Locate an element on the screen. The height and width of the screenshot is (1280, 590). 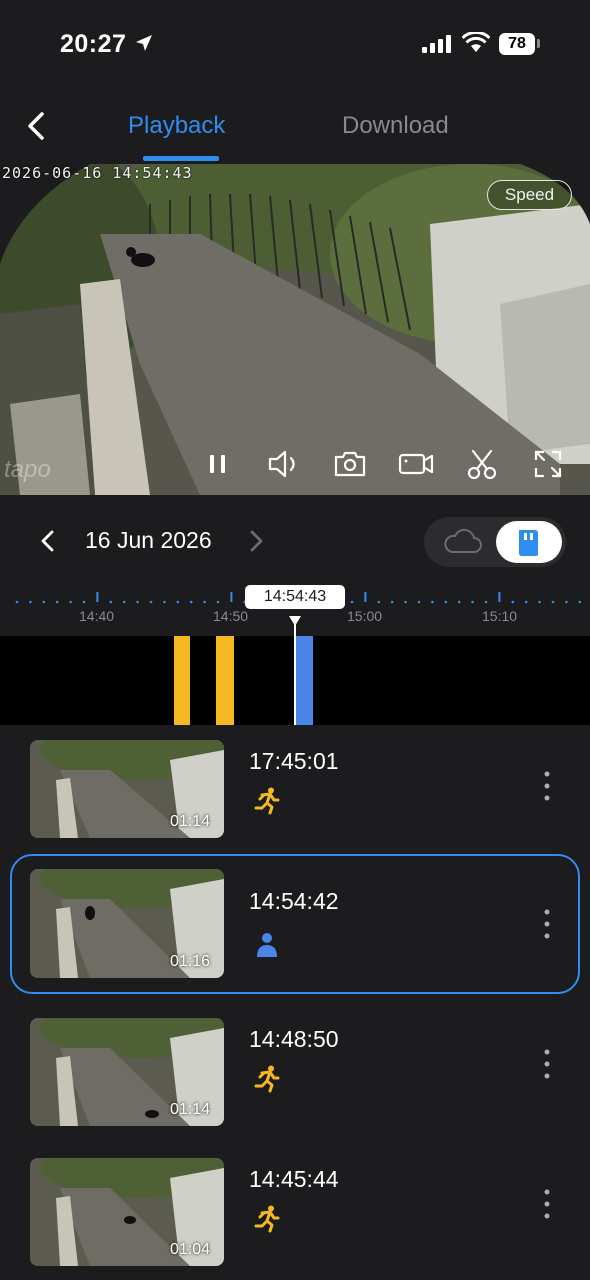
playhead-time: 14:54:43 is located at coordinates (295, 597).